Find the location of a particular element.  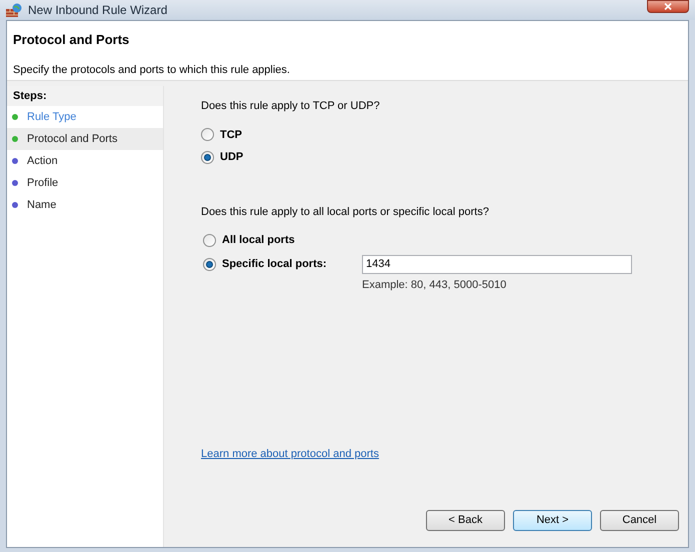

radio-label: TCP is located at coordinates (231, 134).